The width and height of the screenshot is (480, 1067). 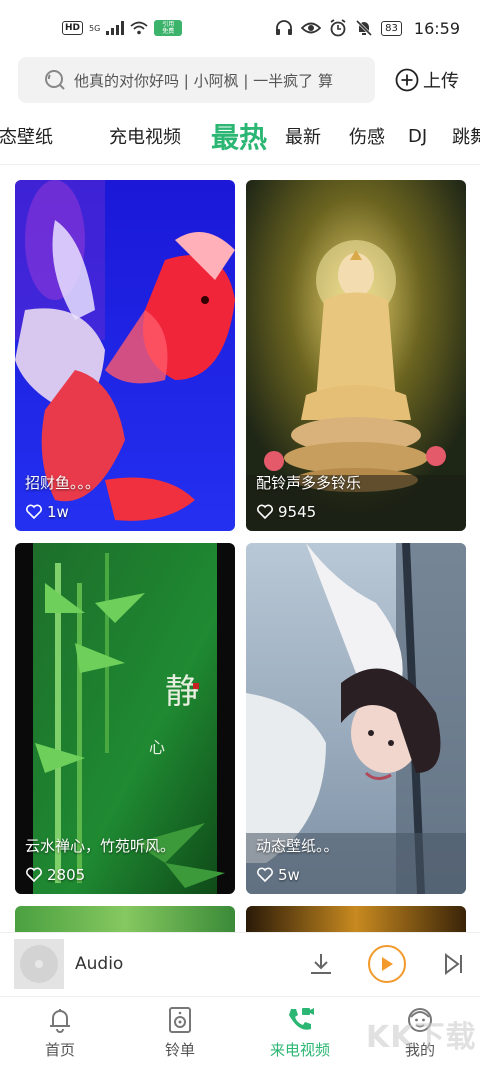 What do you see at coordinates (240, 963) in the screenshot?
I see `mini-player: Audio` at bounding box center [240, 963].